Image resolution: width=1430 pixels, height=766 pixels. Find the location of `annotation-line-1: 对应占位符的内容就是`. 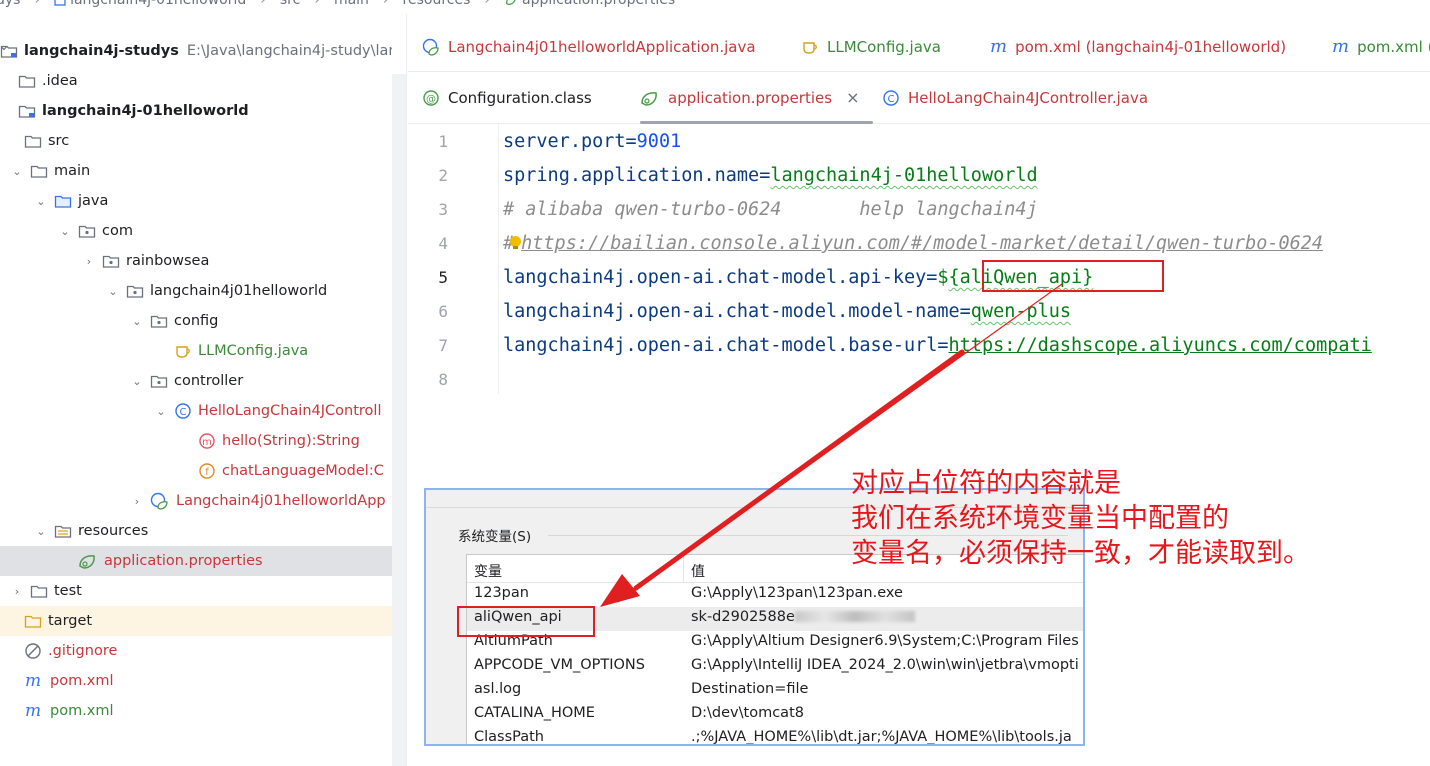

annotation-line-1: 对应占位符的内容就是 is located at coordinates (986, 483).